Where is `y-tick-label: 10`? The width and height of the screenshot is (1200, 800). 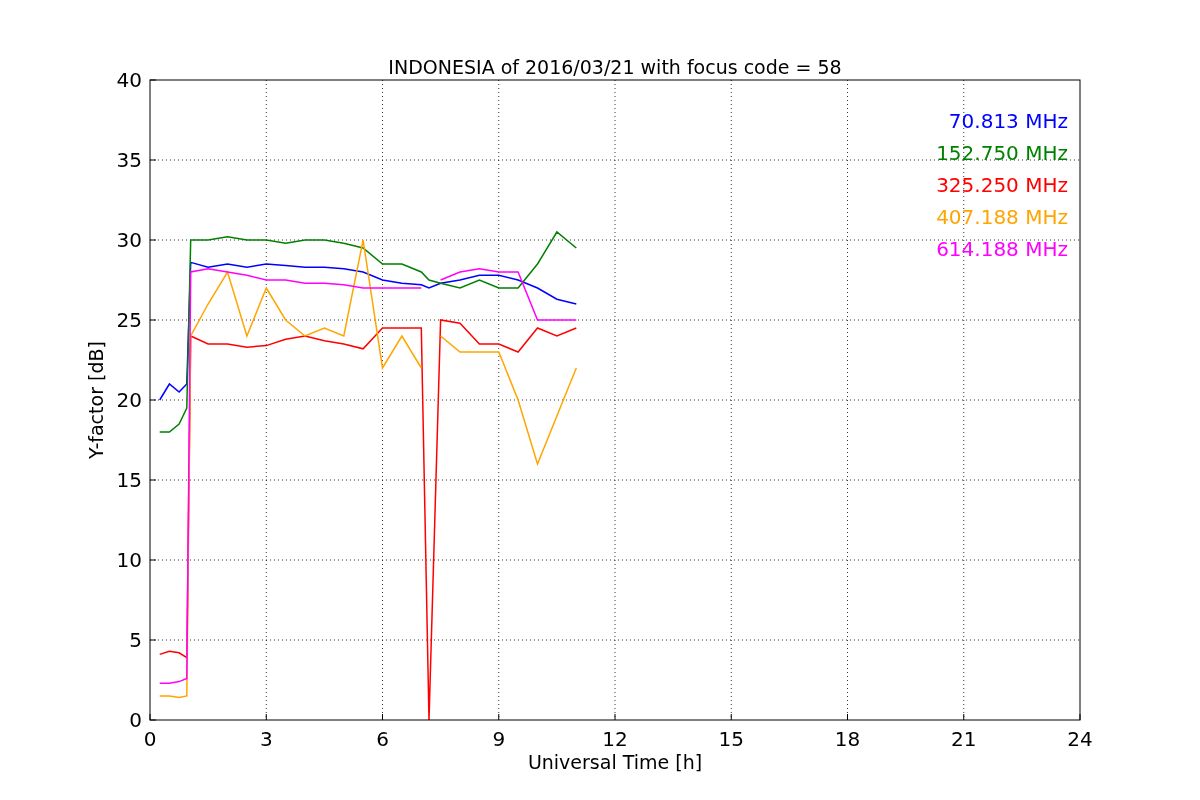
y-tick-label: 10 is located at coordinates (129, 560).